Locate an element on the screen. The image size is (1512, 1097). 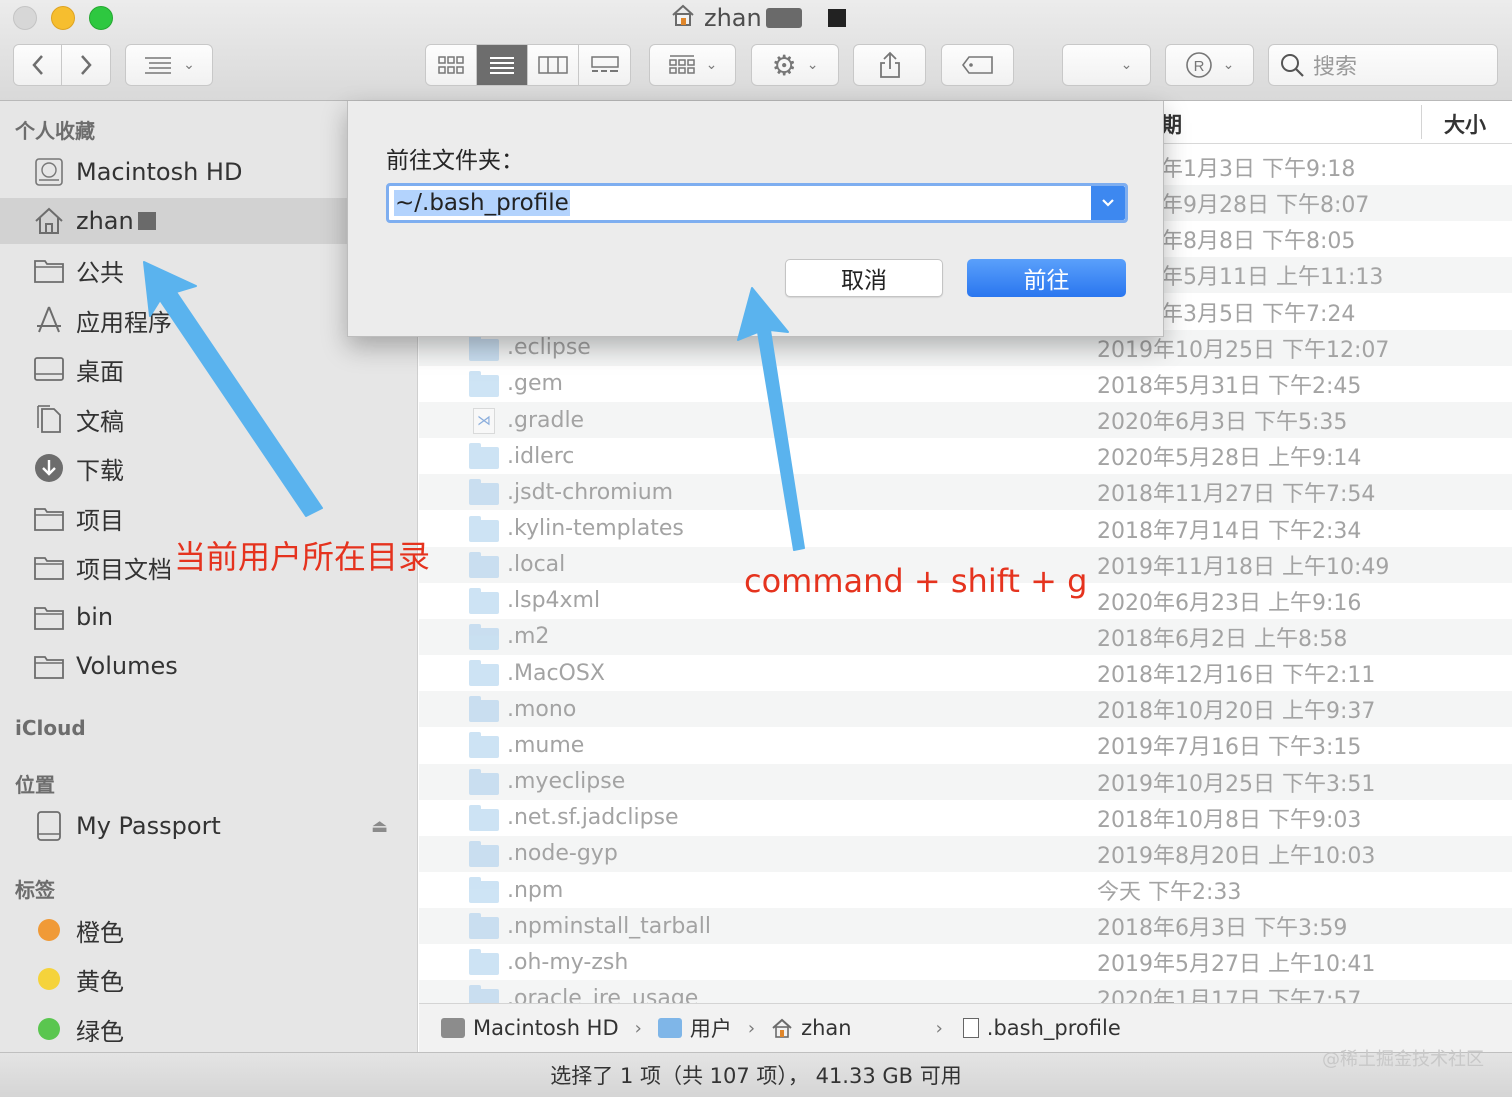
path-item: zhan is located at coordinates (826, 1028).